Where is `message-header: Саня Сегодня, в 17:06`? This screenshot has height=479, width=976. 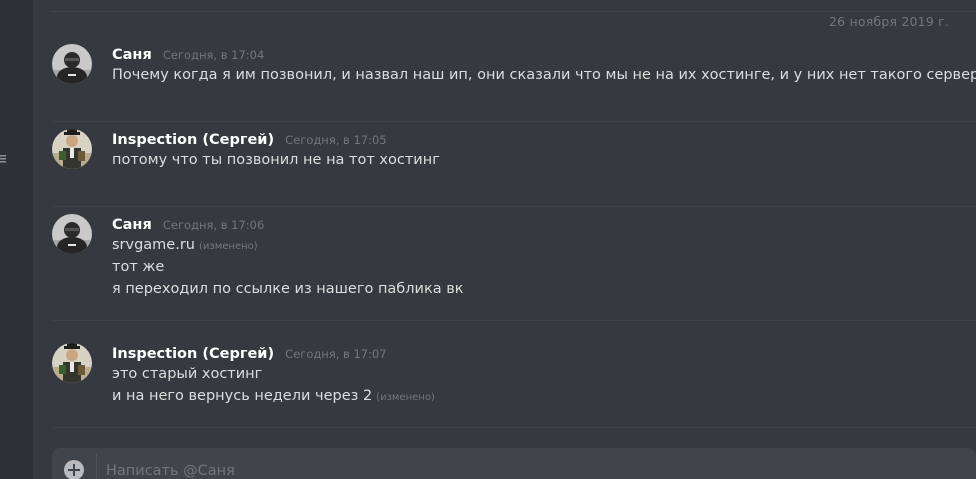 message-header: Саня Сегодня, в 17:06 is located at coordinates (188, 224).